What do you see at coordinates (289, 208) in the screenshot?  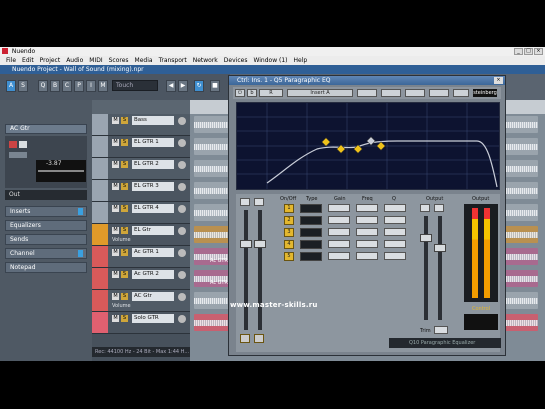 I see `band-1-on-button: 1` at bounding box center [289, 208].